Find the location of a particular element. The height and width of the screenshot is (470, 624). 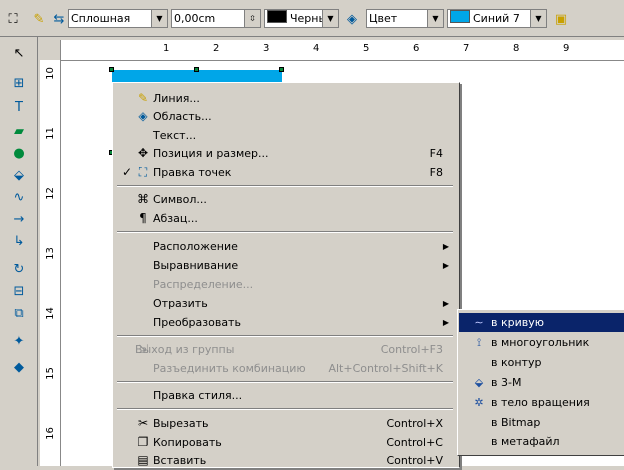

ruler-number: 5 is located at coordinates (366, 48).